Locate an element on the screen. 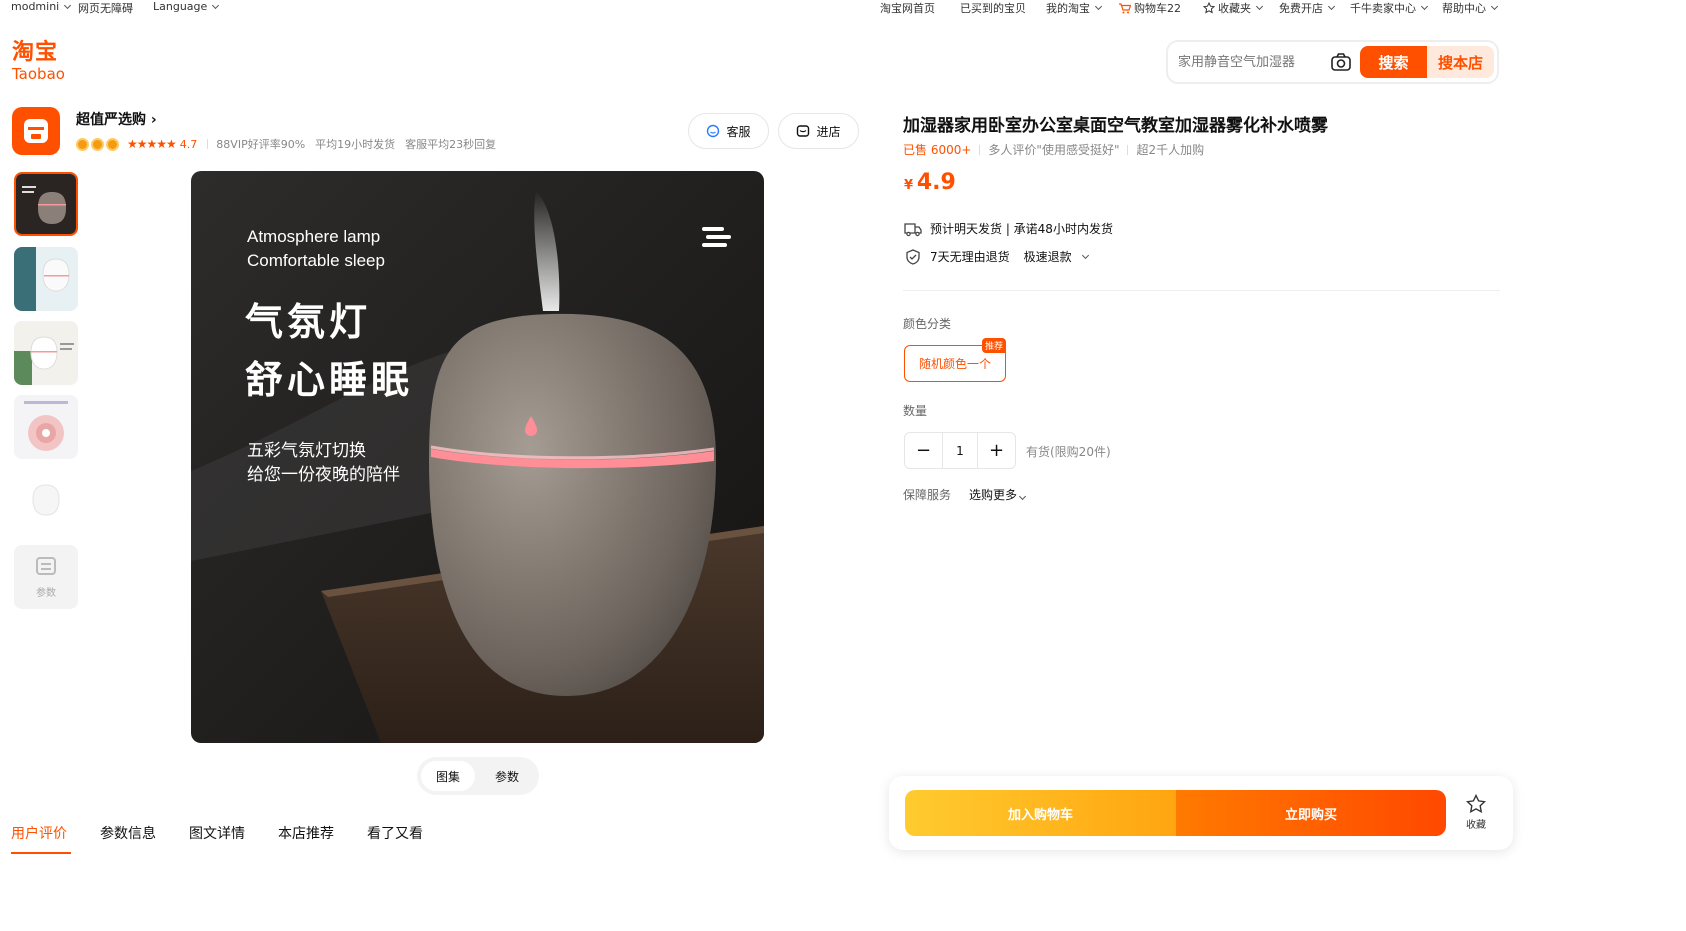 Image resolution: width=1686 pixels, height=931 pixels. top-nav-open-store: 免费开店 is located at coordinates (1307, 8).